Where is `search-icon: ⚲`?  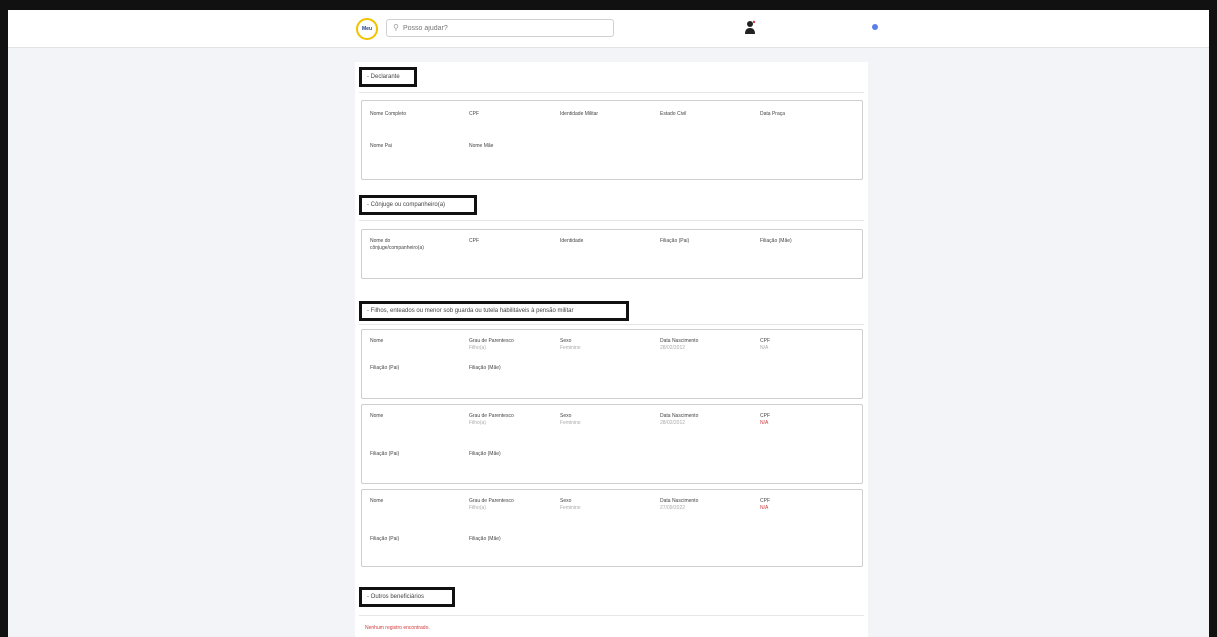 search-icon: ⚲ is located at coordinates (396, 27).